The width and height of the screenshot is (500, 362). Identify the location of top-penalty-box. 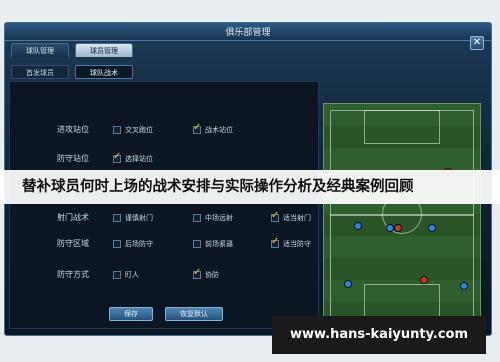
(402, 127).